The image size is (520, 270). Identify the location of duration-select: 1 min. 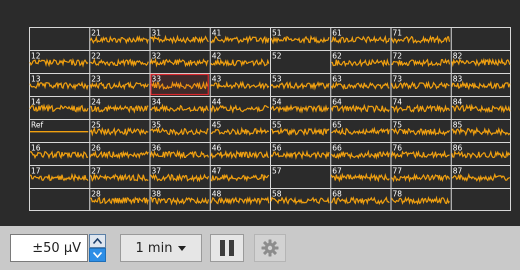
(161, 248).